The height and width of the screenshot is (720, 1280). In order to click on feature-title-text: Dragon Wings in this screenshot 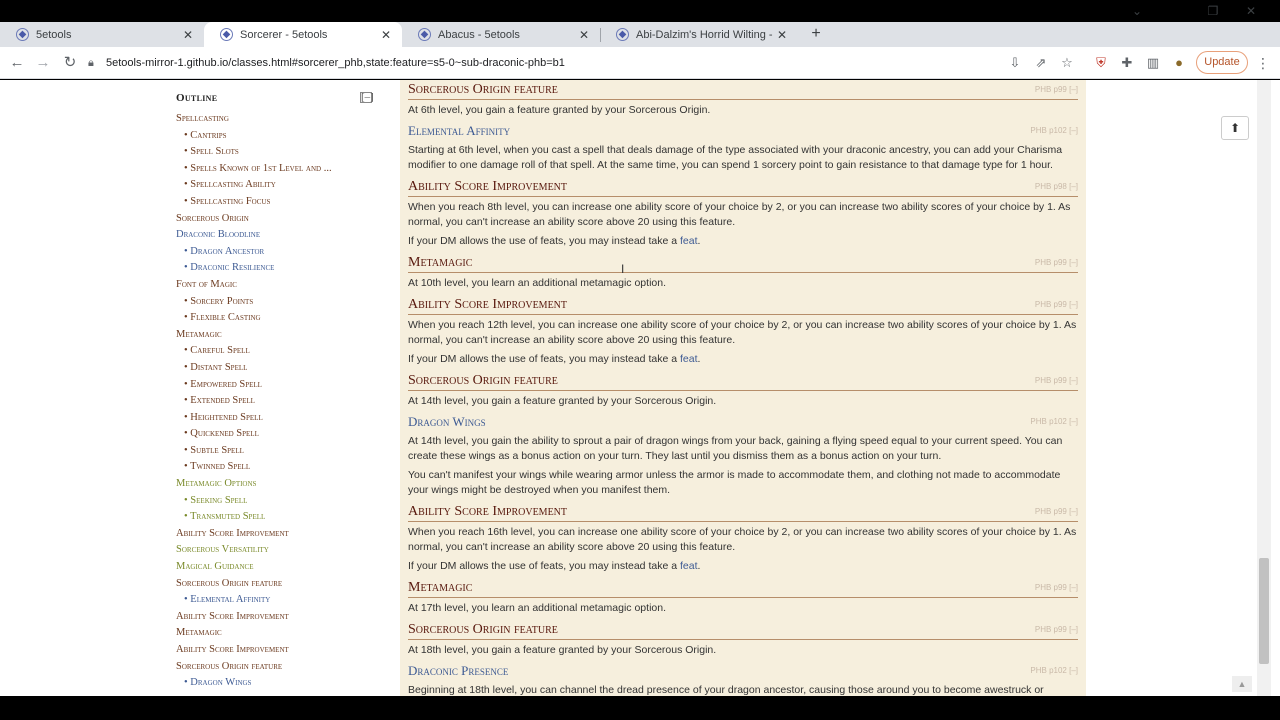, I will do `click(447, 421)`.